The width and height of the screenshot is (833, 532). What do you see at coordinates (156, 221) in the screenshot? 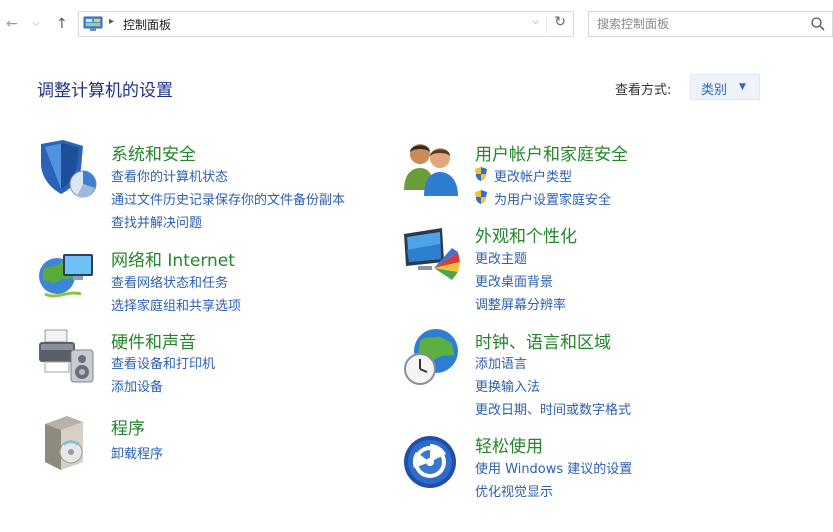
I see `link-troubleshoot: 查找并解决问题` at bounding box center [156, 221].